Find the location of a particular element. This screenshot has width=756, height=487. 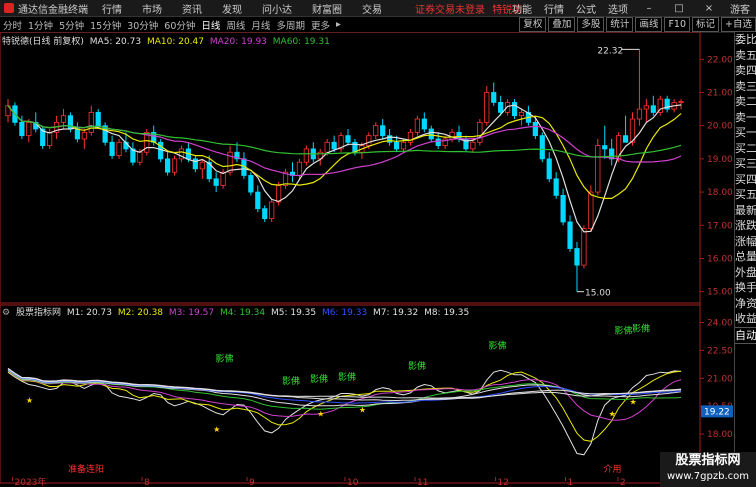

period-tab: 5分钟 is located at coordinates (71, 25).